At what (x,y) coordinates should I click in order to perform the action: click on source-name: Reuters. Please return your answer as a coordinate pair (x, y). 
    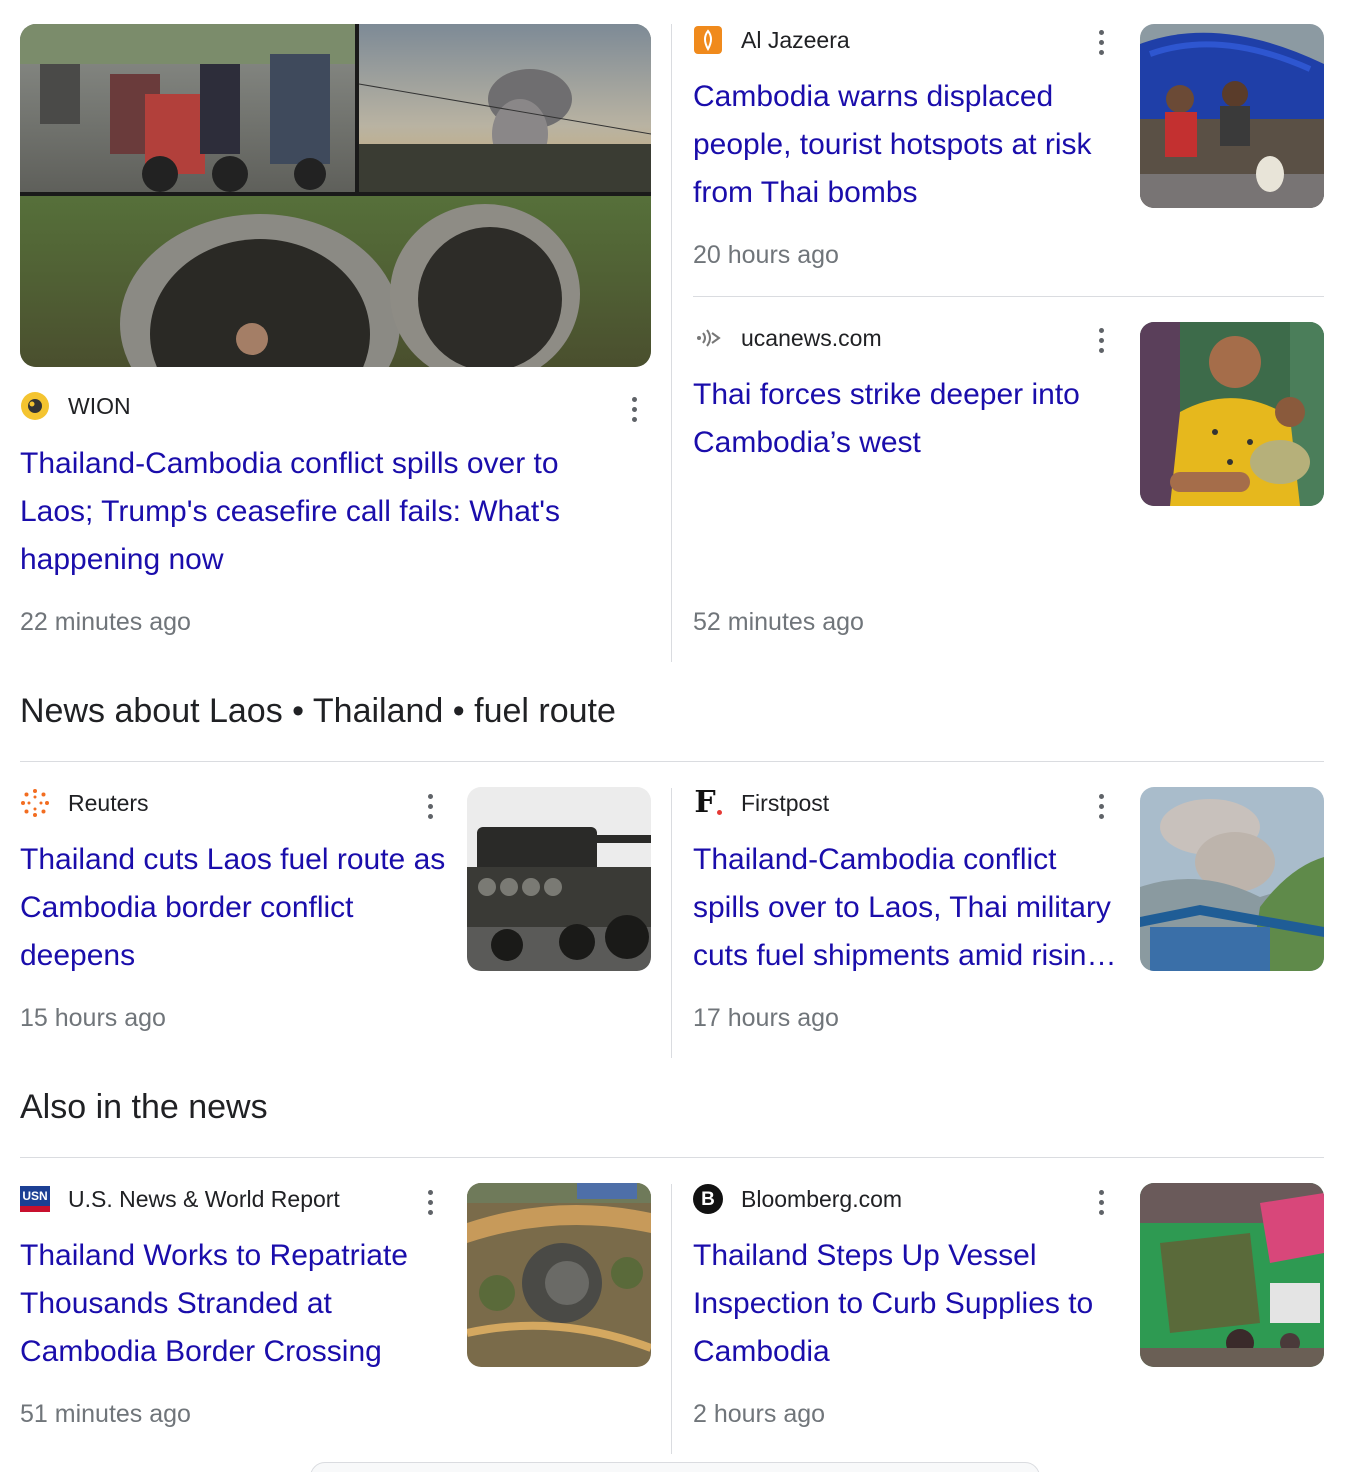
    Looking at the image, I should click on (108, 802).